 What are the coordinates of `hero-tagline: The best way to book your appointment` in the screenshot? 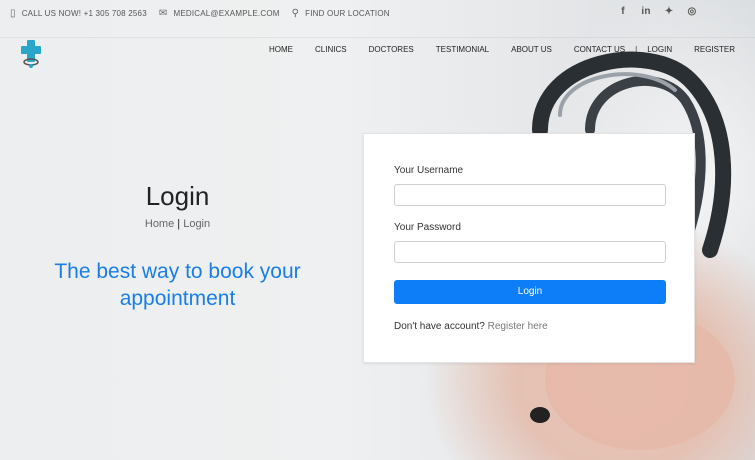 It's located at (177, 285).